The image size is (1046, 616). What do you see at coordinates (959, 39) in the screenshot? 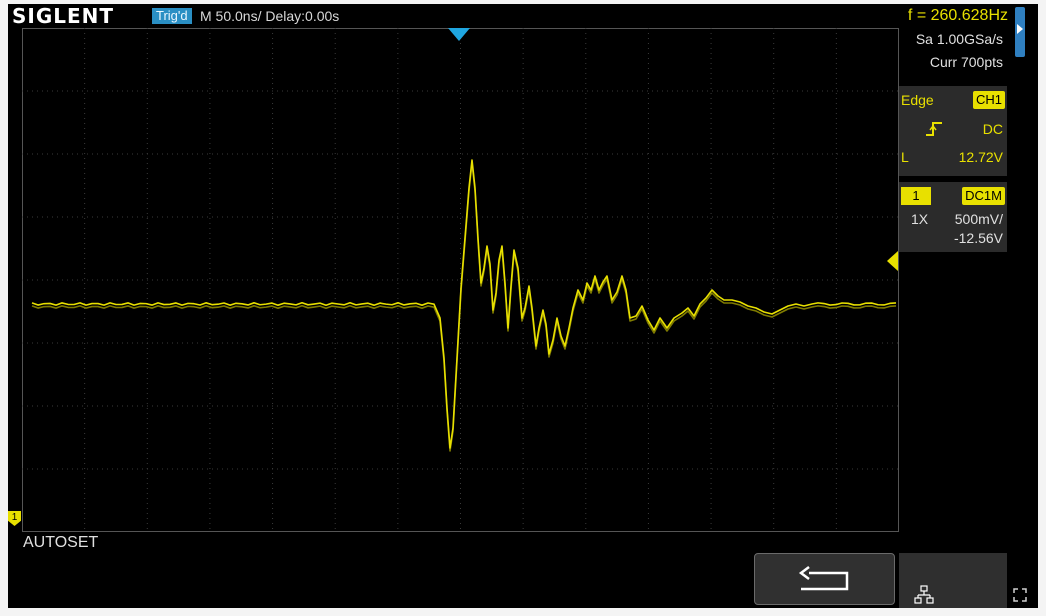
I see `sample-rate: Sa 1.00GSa/s` at bounding box center [959, 39].